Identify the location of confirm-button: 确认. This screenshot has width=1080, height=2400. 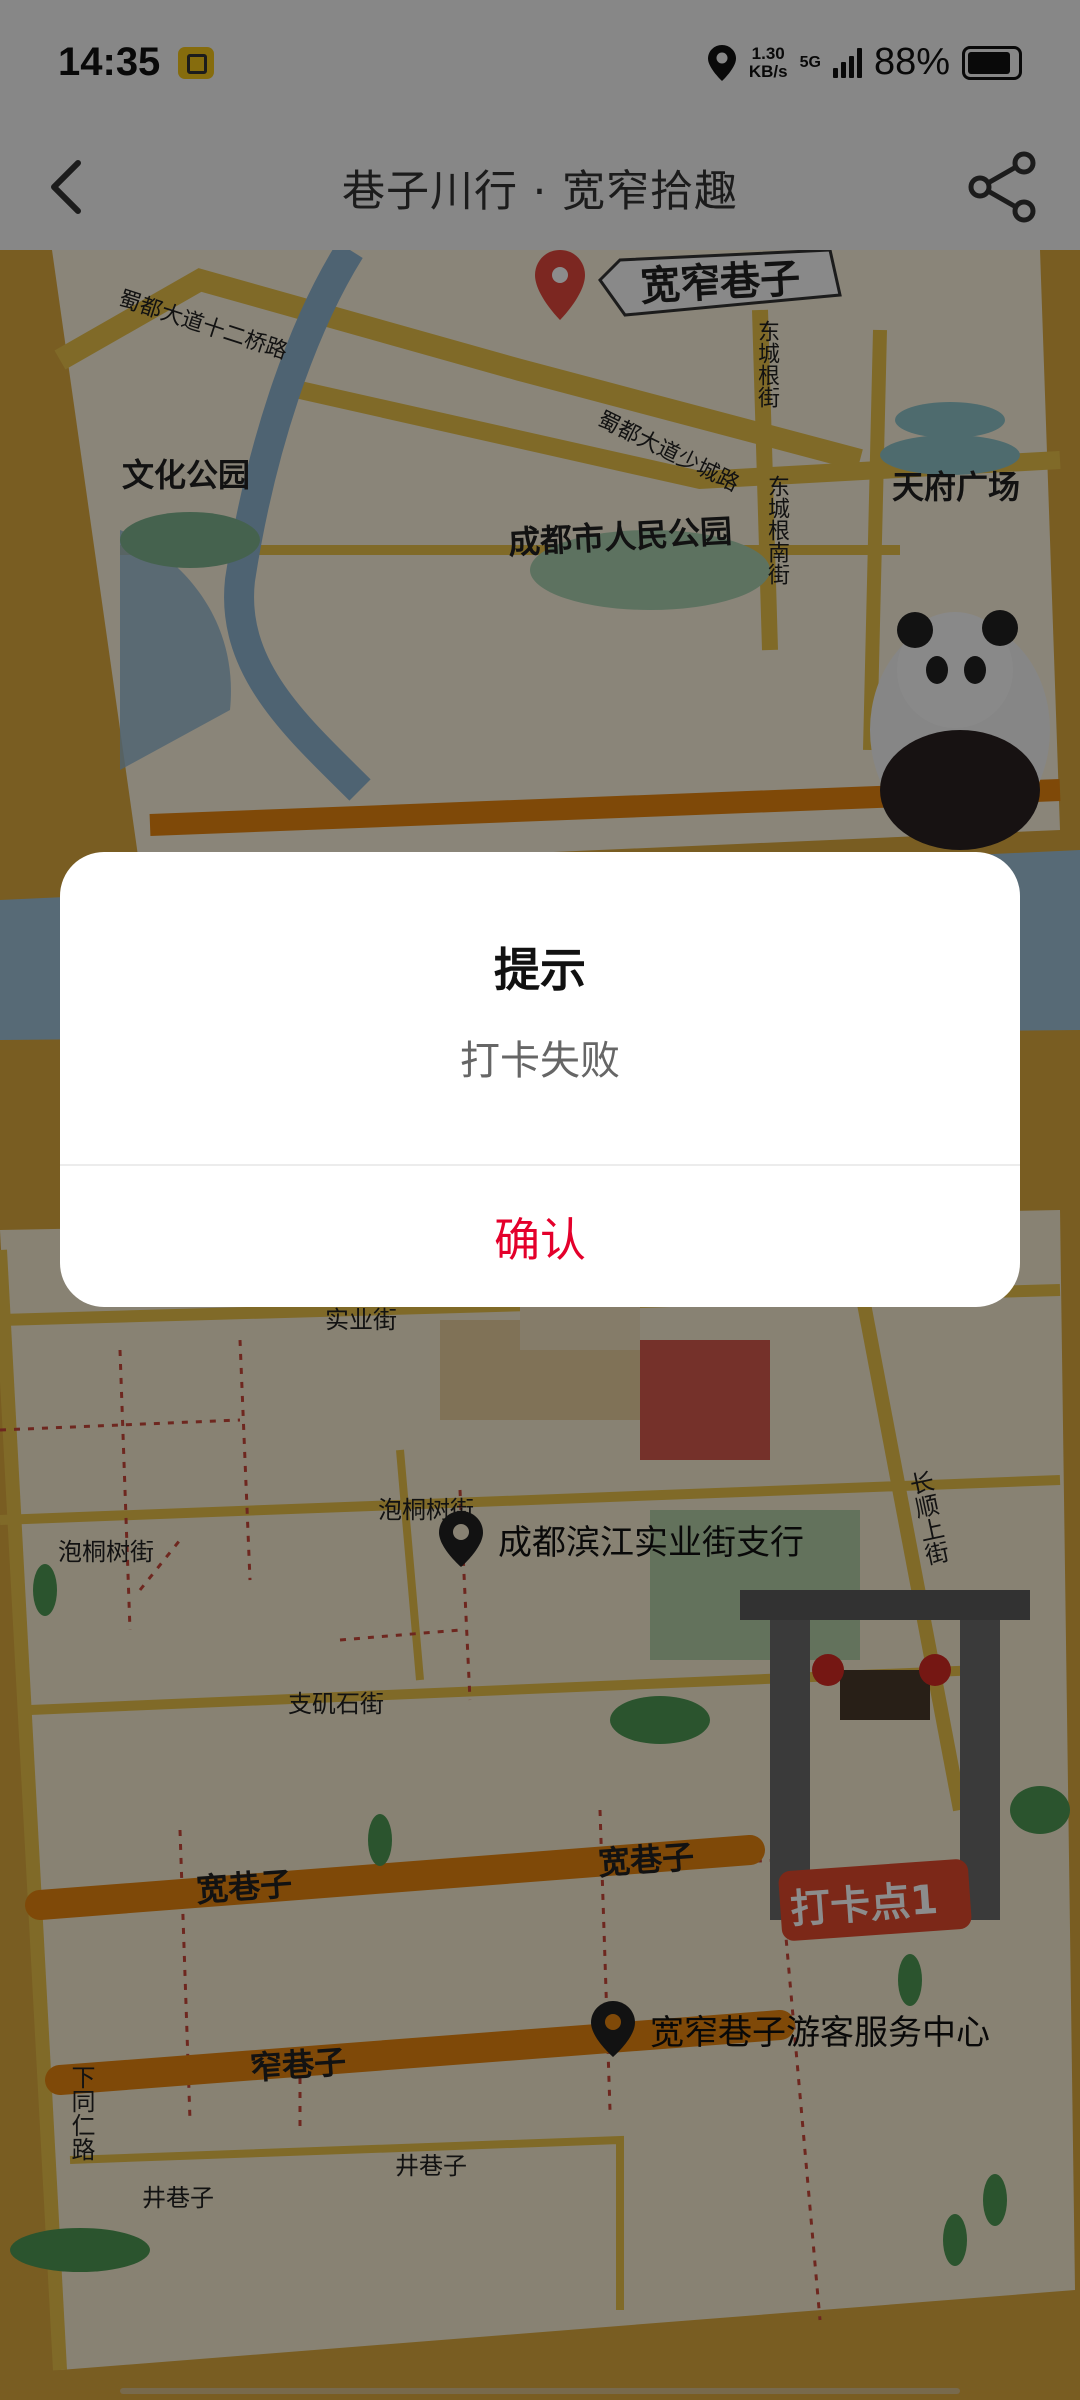
(540, 1236).